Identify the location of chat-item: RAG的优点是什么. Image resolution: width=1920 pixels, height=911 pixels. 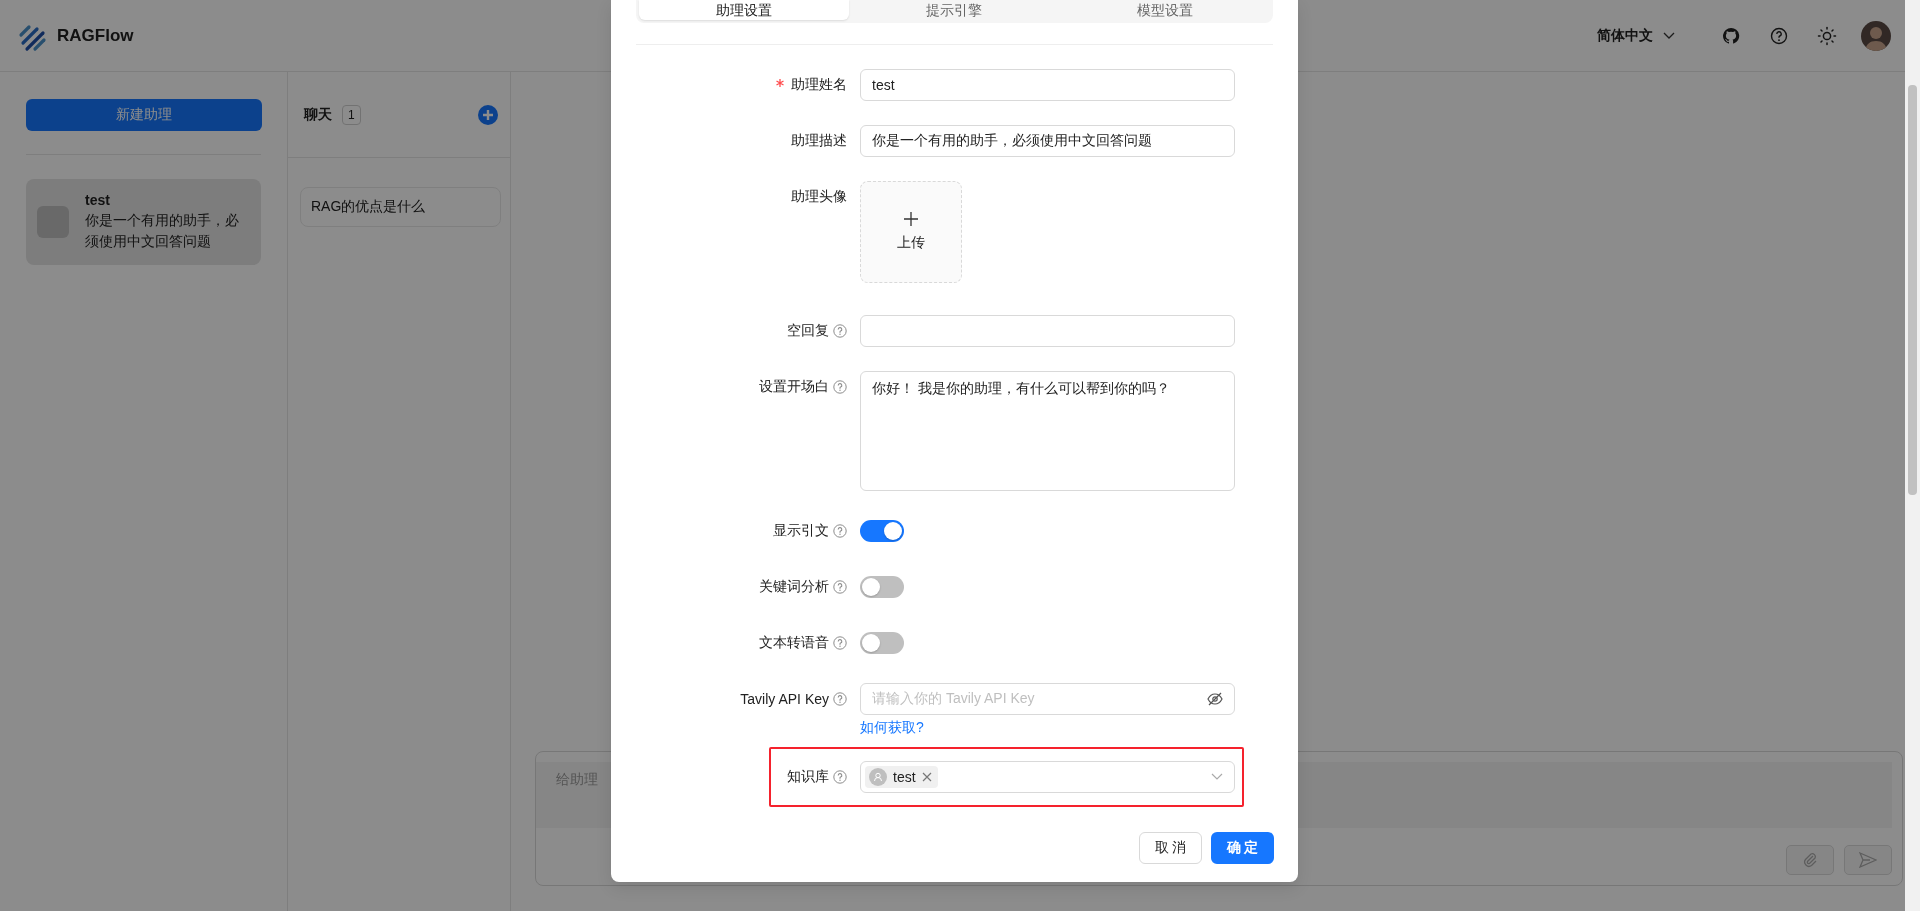
(400, 207).